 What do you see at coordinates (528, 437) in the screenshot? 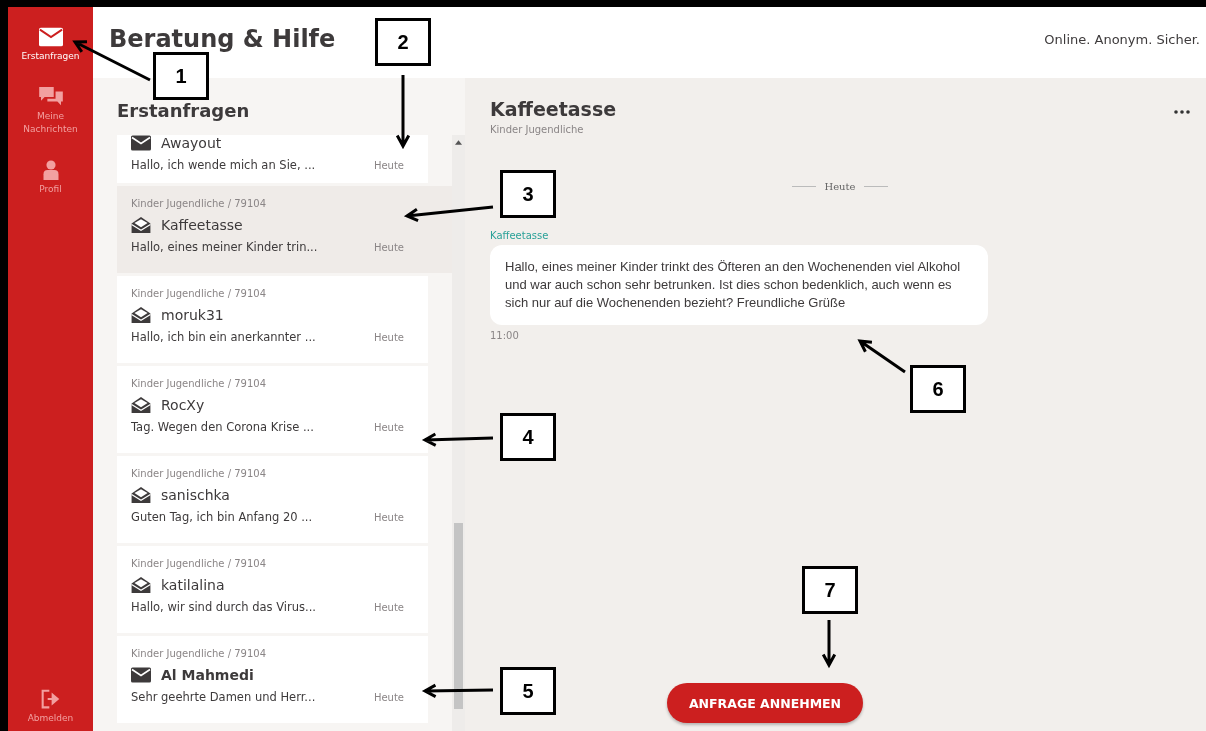
I see `callout-number: 4` at bounding box center [528, 437].